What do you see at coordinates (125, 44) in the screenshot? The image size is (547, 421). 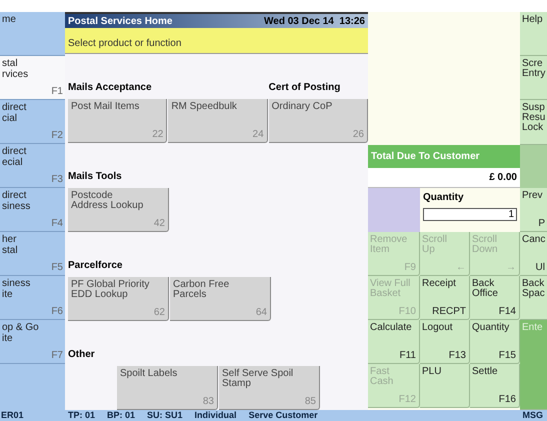 I see `prompt-text: Select product or function` at bounding box center [125, 44].